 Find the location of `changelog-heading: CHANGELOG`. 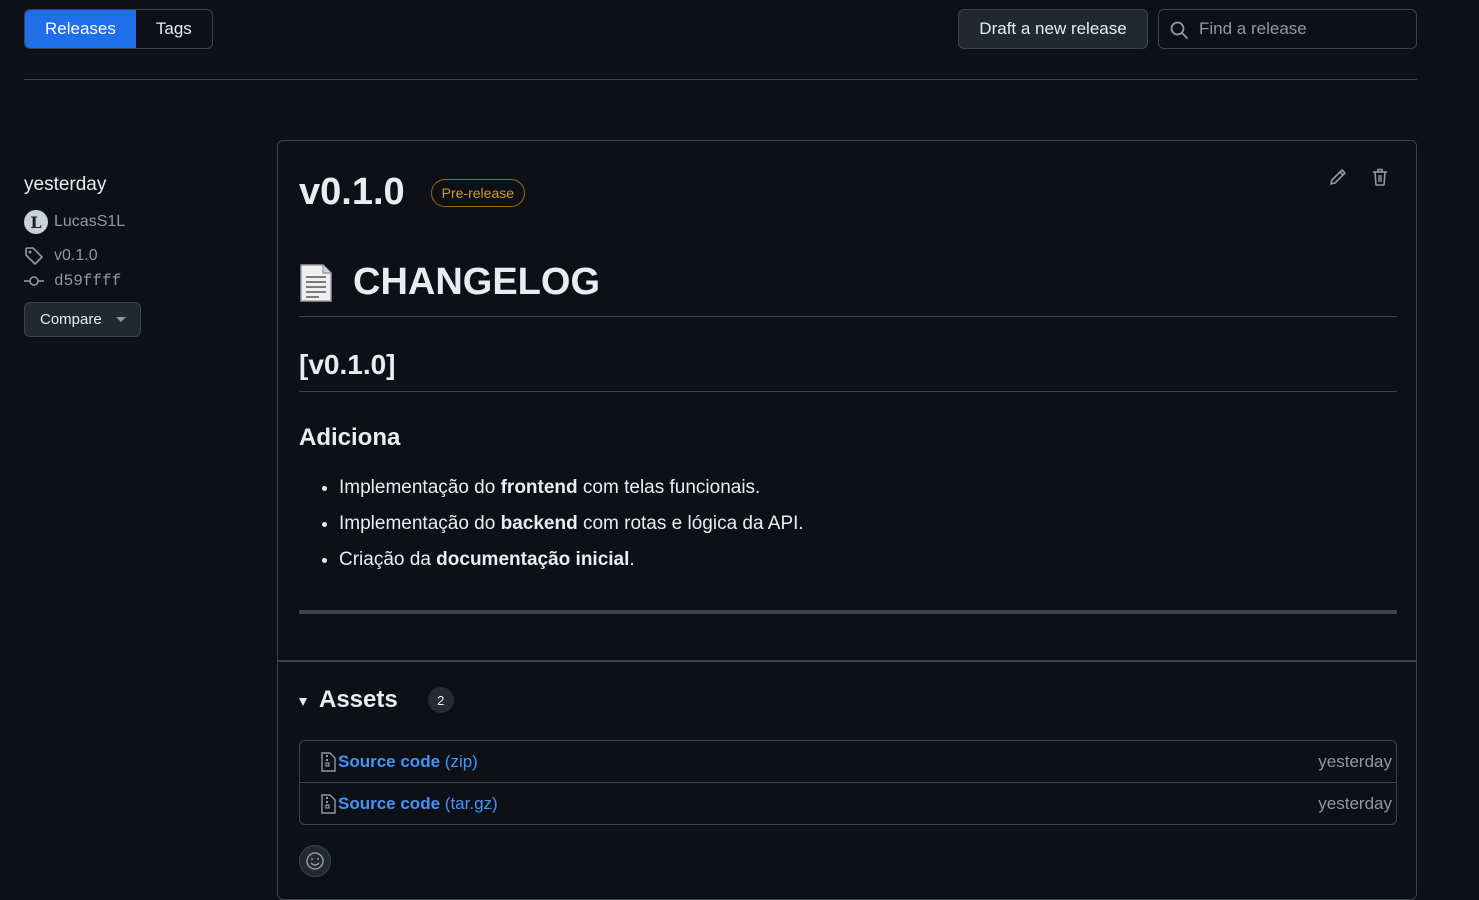

changelog-heading: CHANGELOG is located at coordinates (848, 289).